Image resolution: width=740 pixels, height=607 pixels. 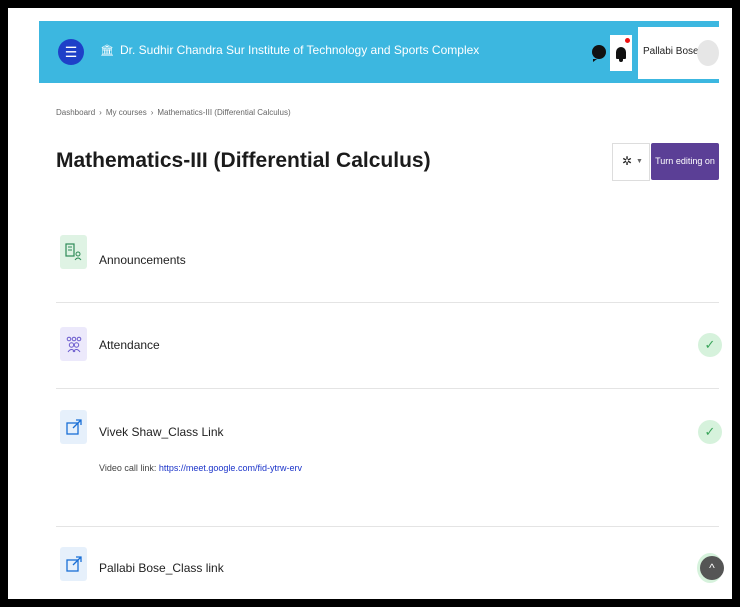 What do you see at coordinates (71, 52) in the screenshot?
I see `drawer-toggle-button: ☰` at bounding box center [71, 52].